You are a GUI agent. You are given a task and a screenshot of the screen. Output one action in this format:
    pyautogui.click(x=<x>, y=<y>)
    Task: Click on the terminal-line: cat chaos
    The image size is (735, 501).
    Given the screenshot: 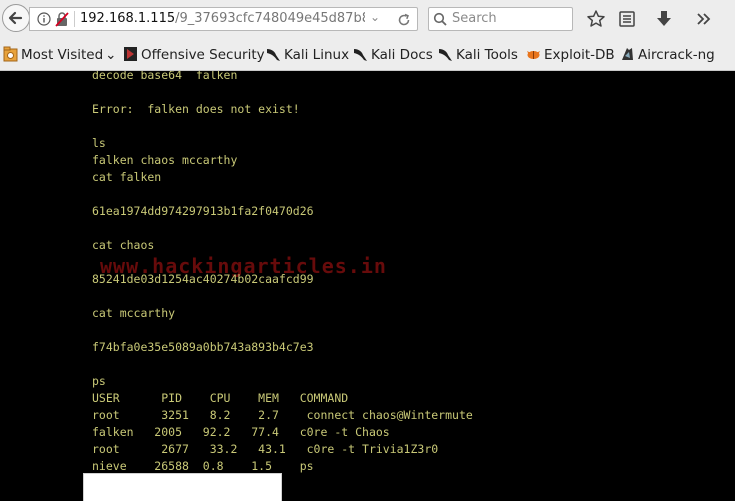 What is the action you would take?
    pyautogui.click(x=123, y=245)
    